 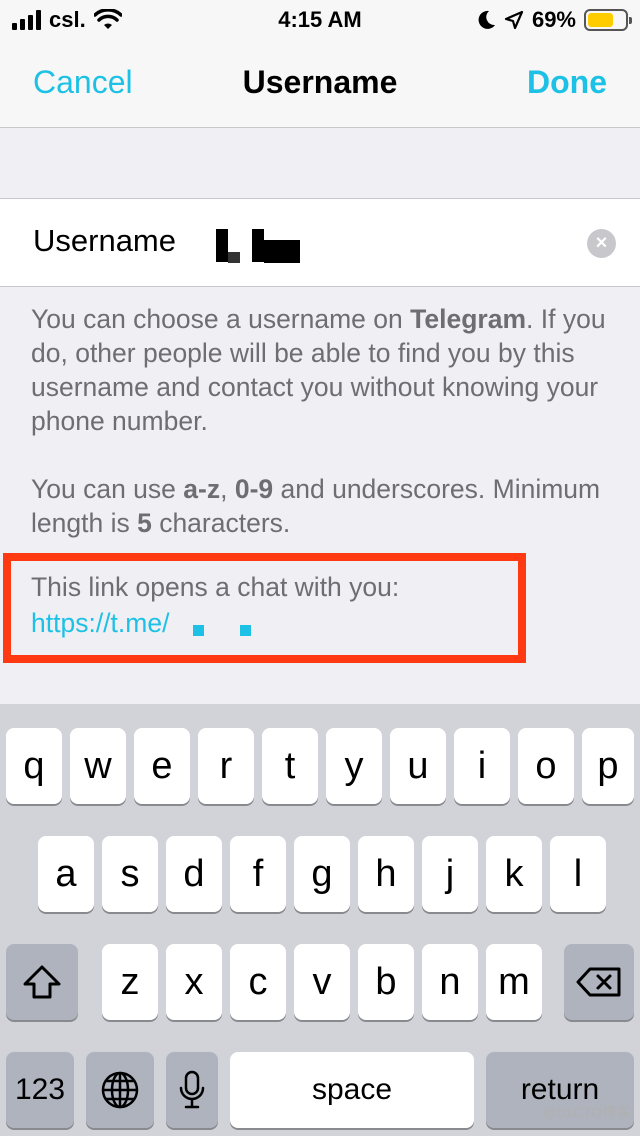 What do you see at coordinates (486, 19) in the screenshot?
I see `moon-icon` at bounding box center [486, 19].